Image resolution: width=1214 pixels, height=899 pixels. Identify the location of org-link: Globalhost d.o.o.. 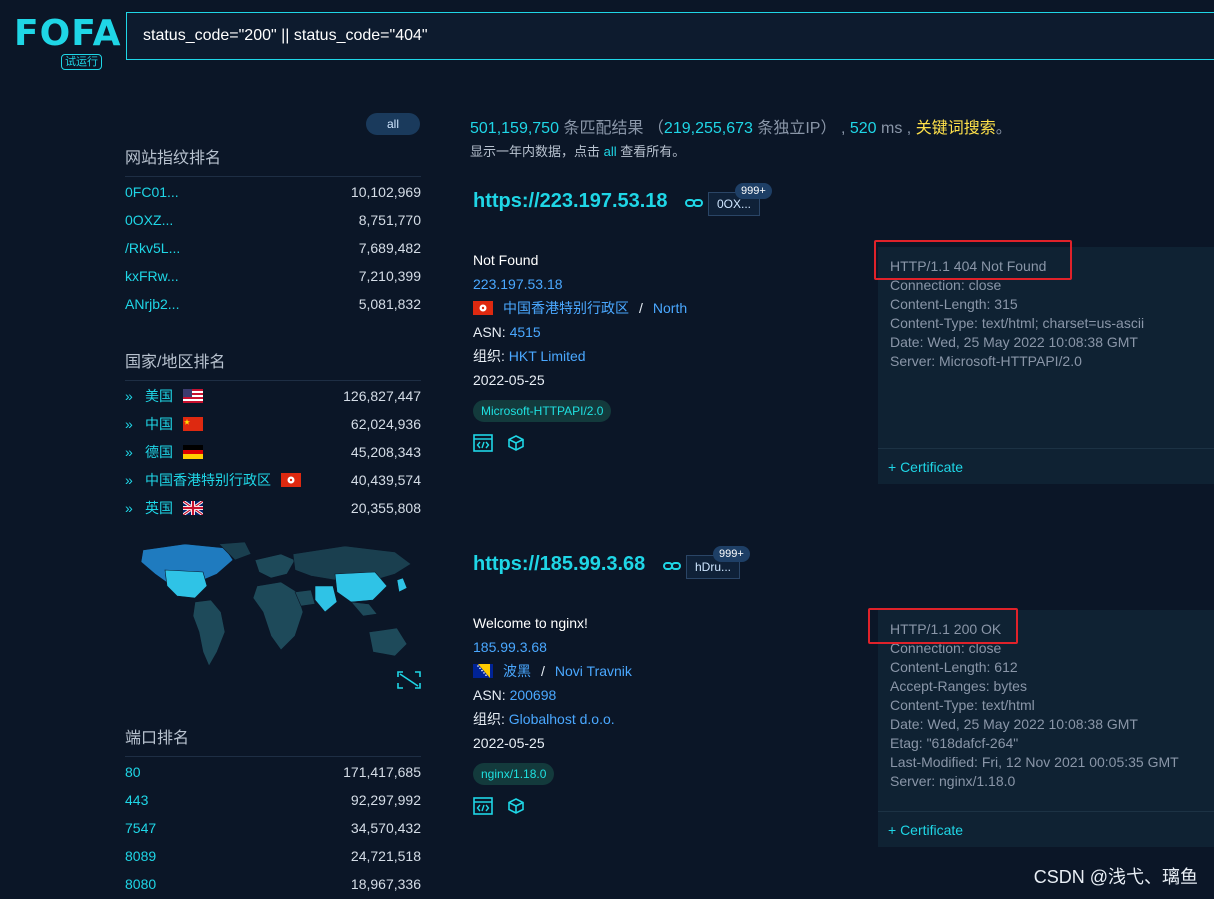
(562, 719).